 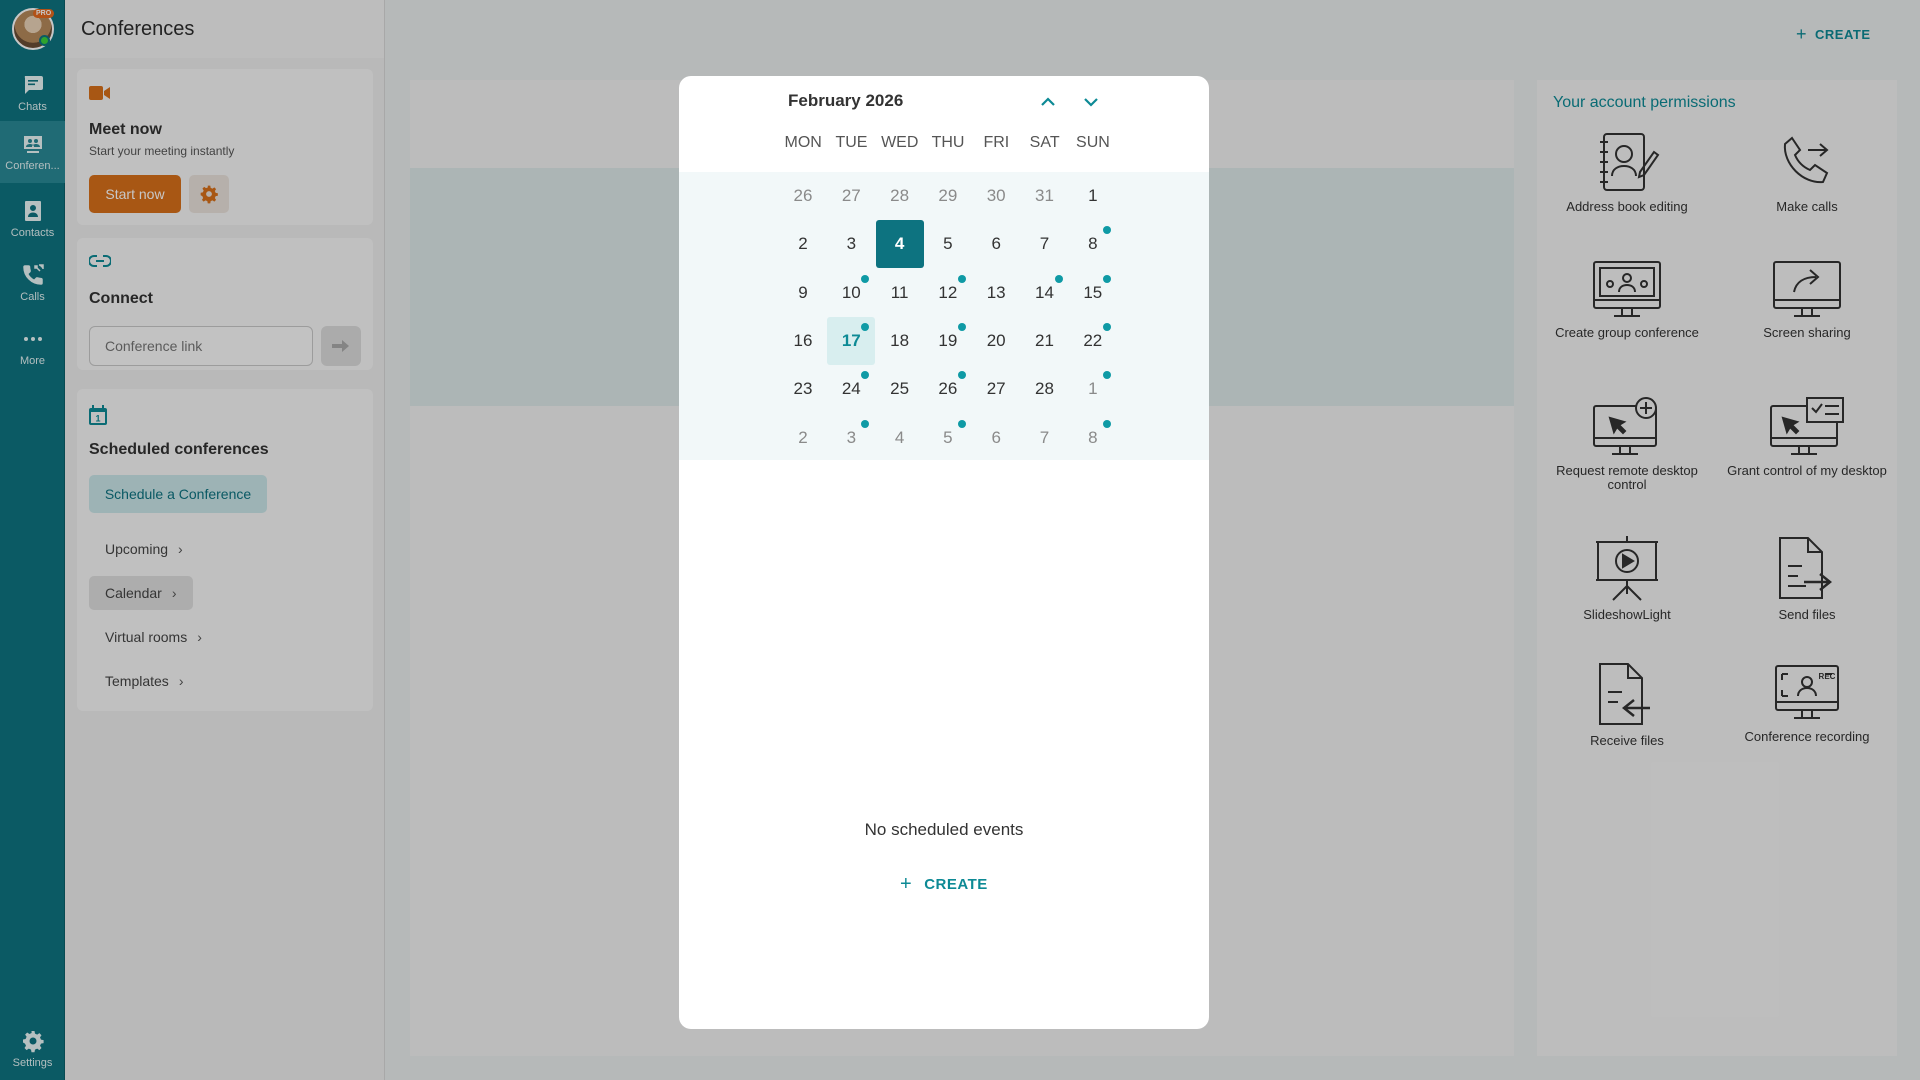 What do you see at coordinates (906, 884) in the screenshot?
I see `plus-icon: +` at bounding box center [906, 884].